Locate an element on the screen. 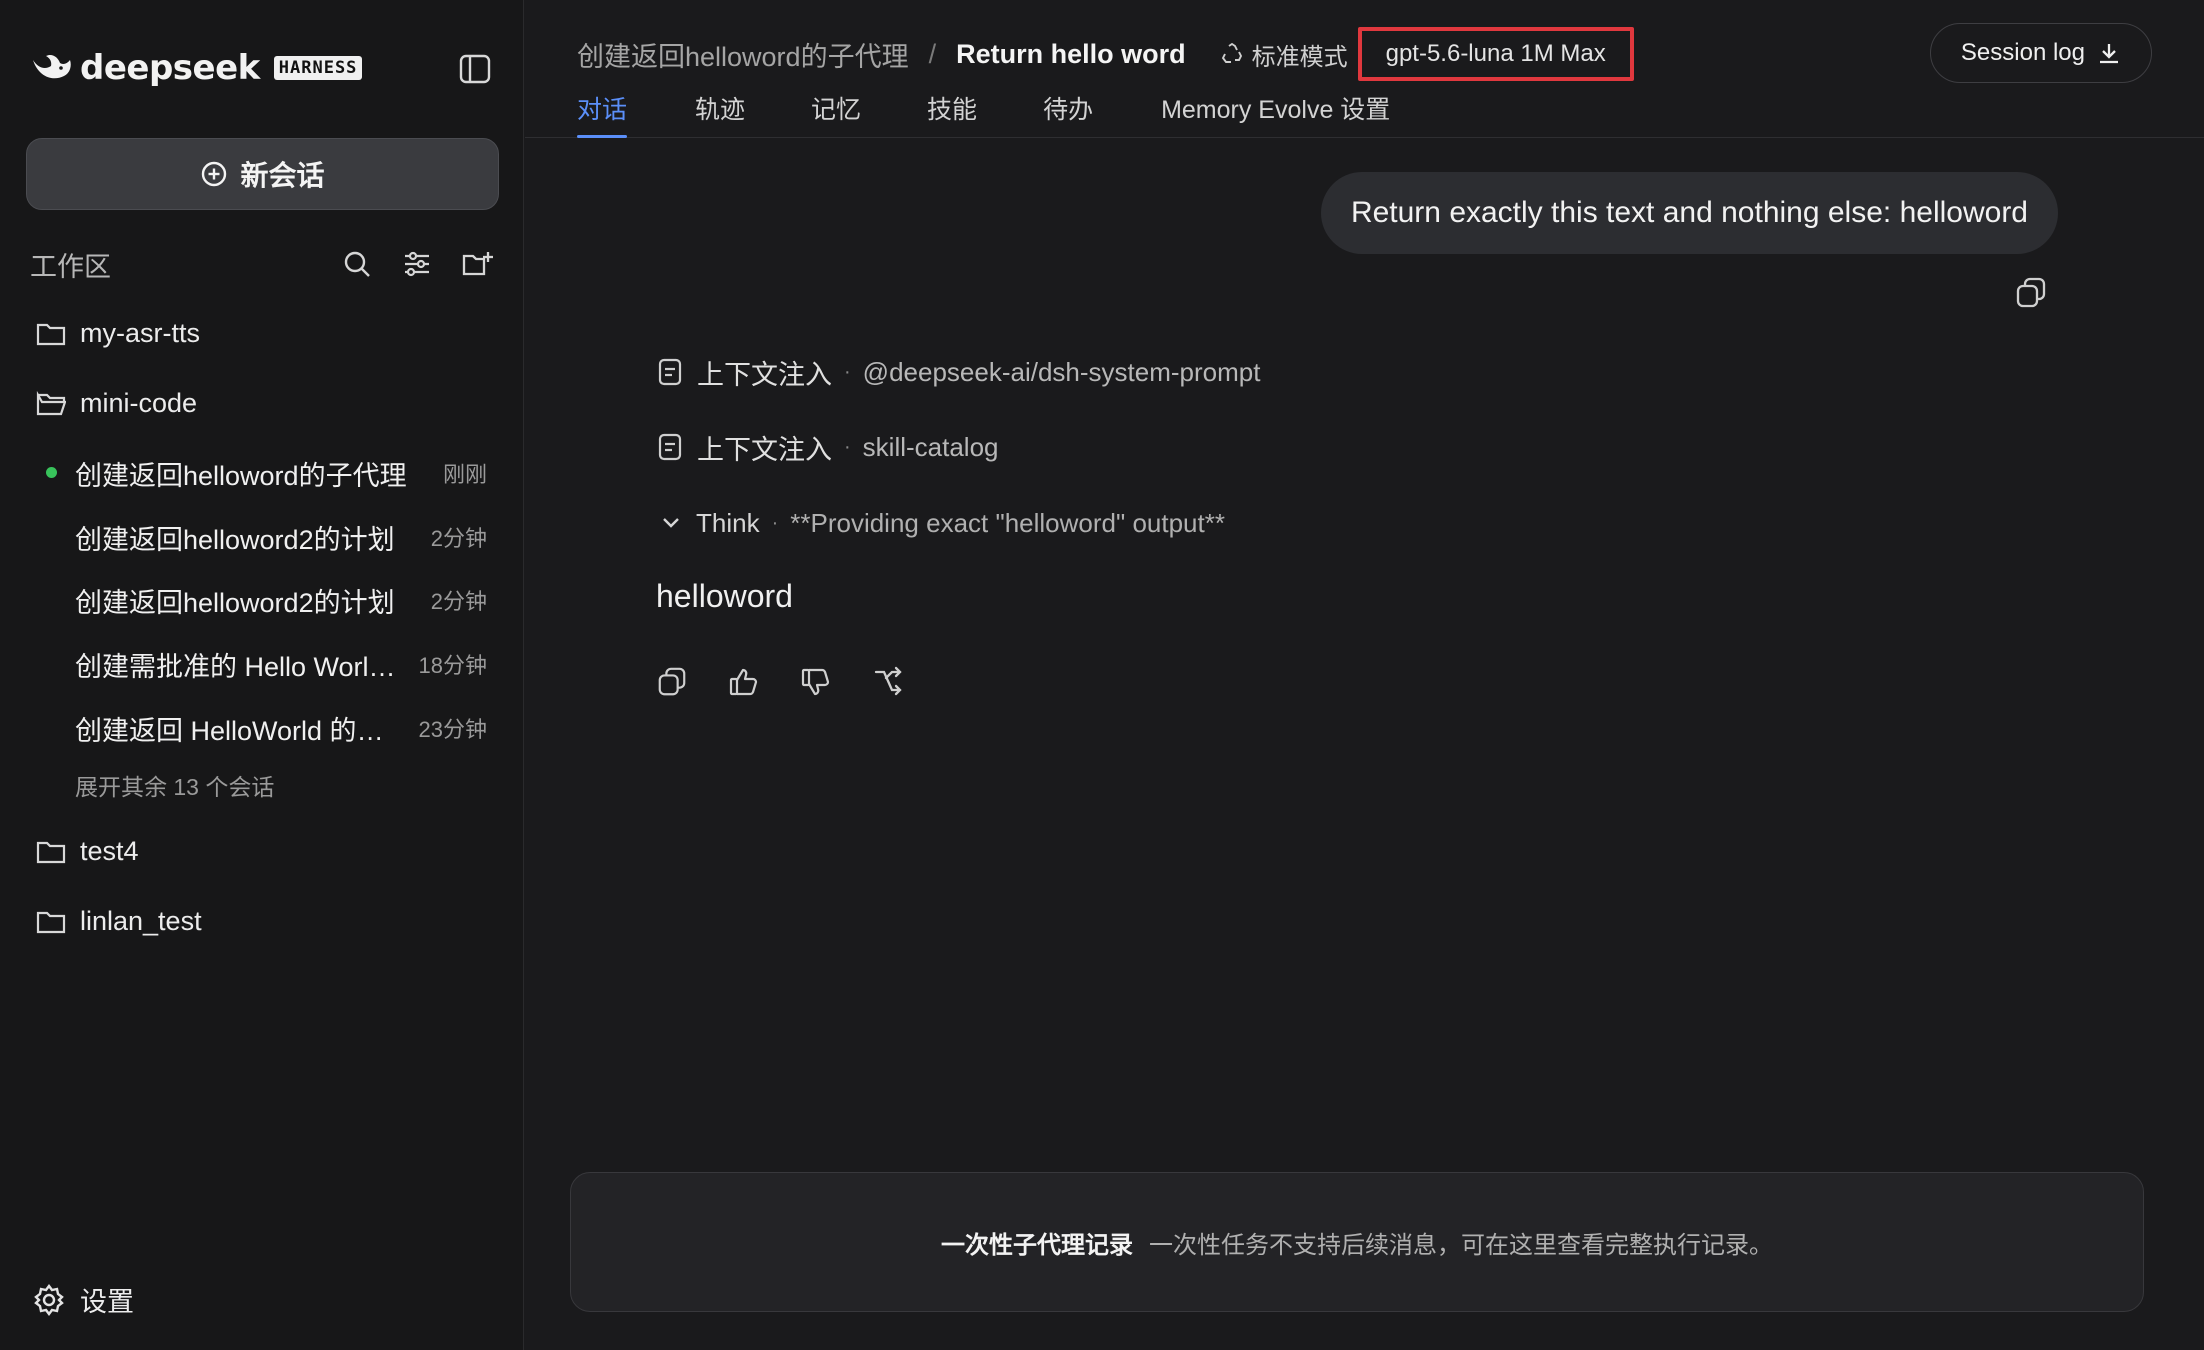  new-chat-label: 新会话 is located at coordinates (282, 175).